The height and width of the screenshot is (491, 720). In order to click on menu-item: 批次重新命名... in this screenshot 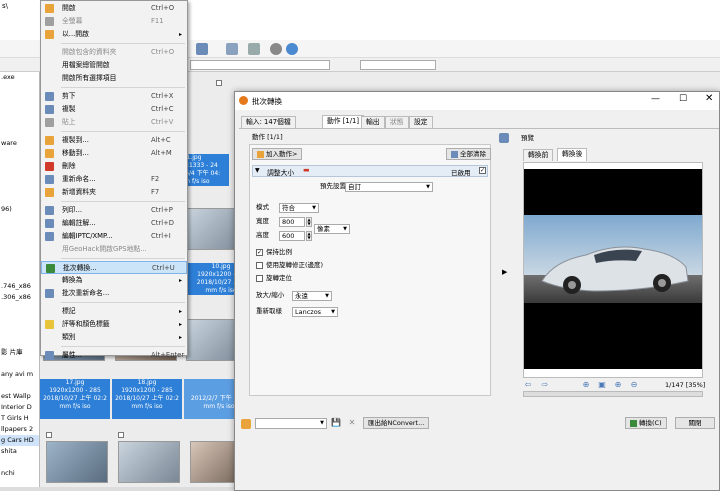, I will do `click(114, 293)`.